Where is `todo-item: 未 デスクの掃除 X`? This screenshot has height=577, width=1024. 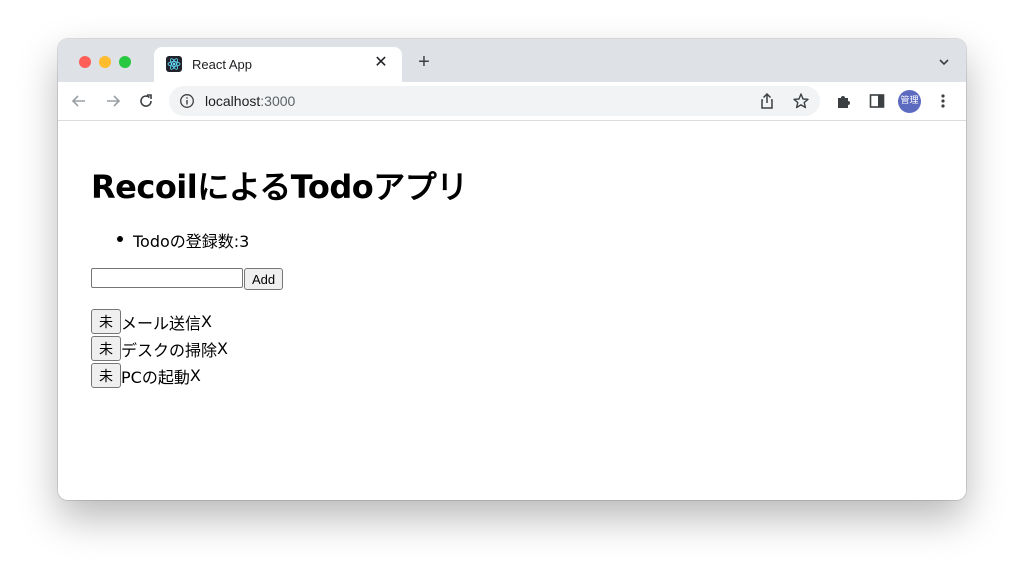 todo-item: 未 デスクの掃除 X is located at coordinates (159, 348).